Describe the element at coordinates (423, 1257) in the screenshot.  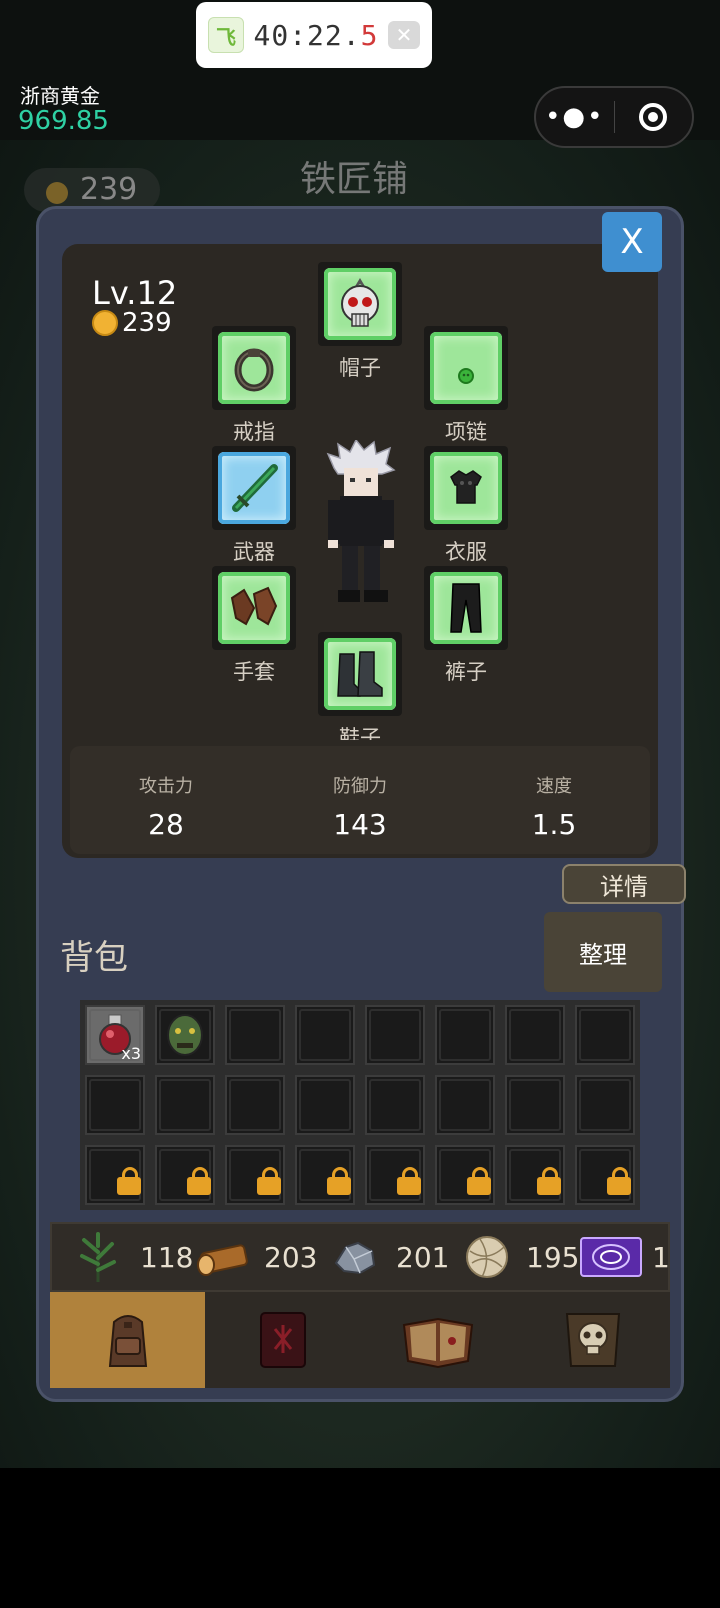
I see `resource-ore-count: 201` at that location.